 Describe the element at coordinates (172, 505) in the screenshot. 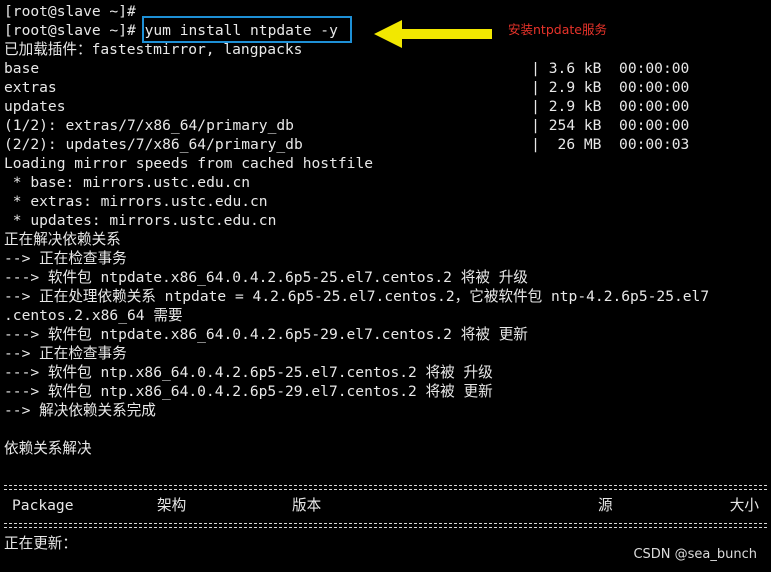

I see `column-header-arch: 架构` at that location.